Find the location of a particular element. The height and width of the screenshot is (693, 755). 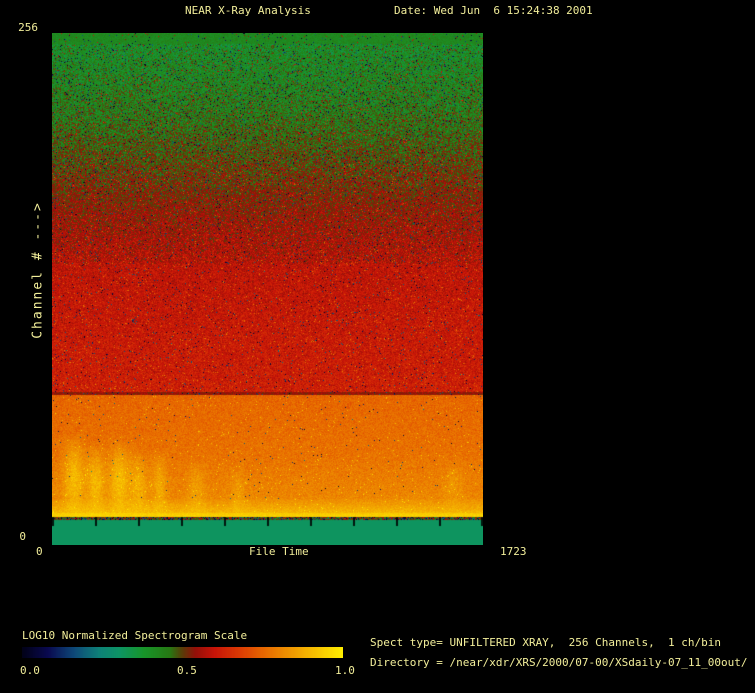

x-axis-min-label: 0 is located at coordinates (39, 551).